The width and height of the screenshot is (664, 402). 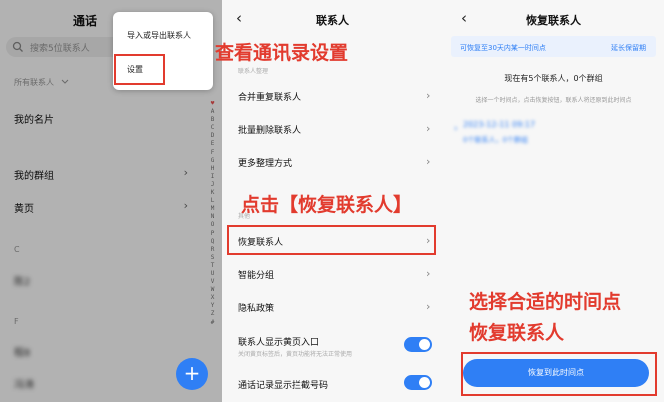 What do you see at coordinates (499, 124) in the screenshot?
I see `timepoint-date: 2023-12-11 09:17` at bounding box center [499, 124].